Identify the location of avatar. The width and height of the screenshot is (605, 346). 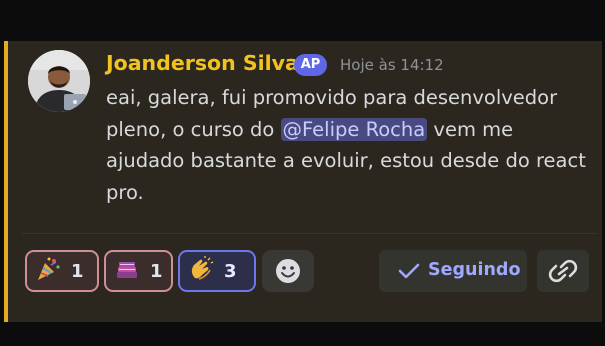
(59, 81).